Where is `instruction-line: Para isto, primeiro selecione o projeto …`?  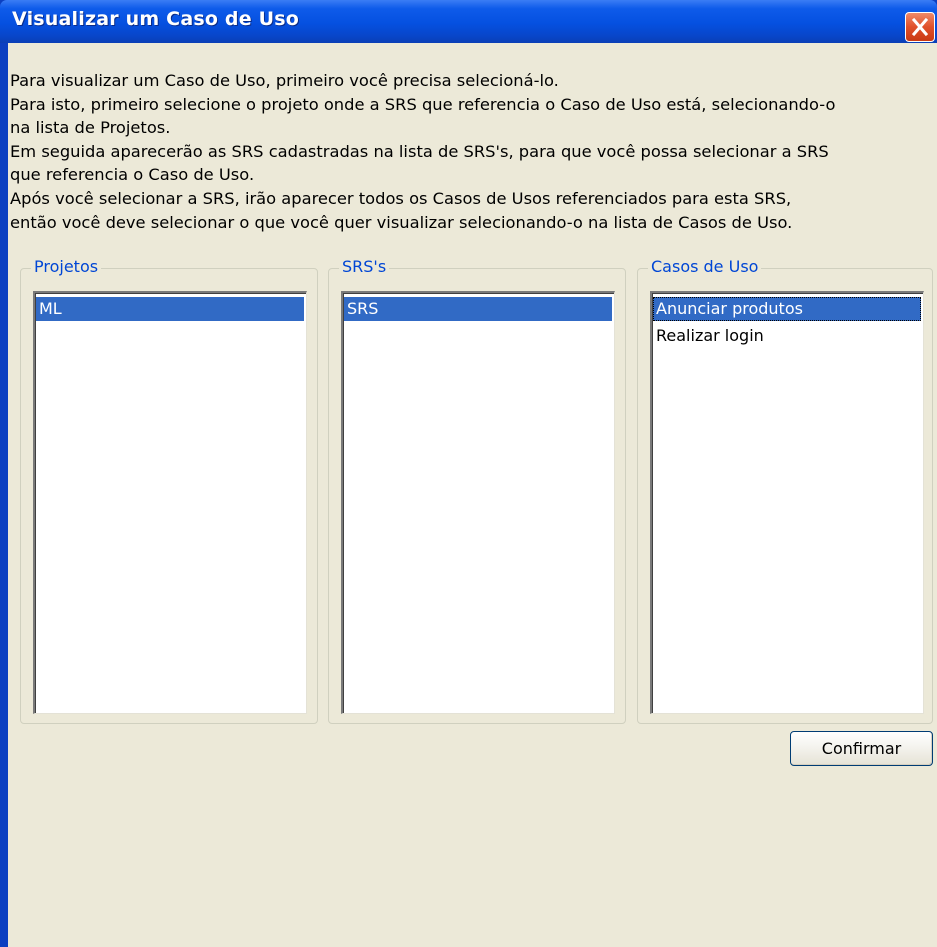 instruction-line: Para isto, primeiro selecione o projeto … is located at coordinates (423, 104).